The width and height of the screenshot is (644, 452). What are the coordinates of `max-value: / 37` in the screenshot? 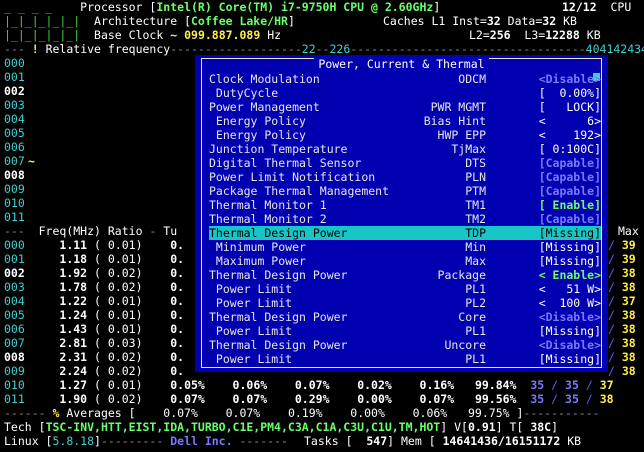 It's located at (622, 301).